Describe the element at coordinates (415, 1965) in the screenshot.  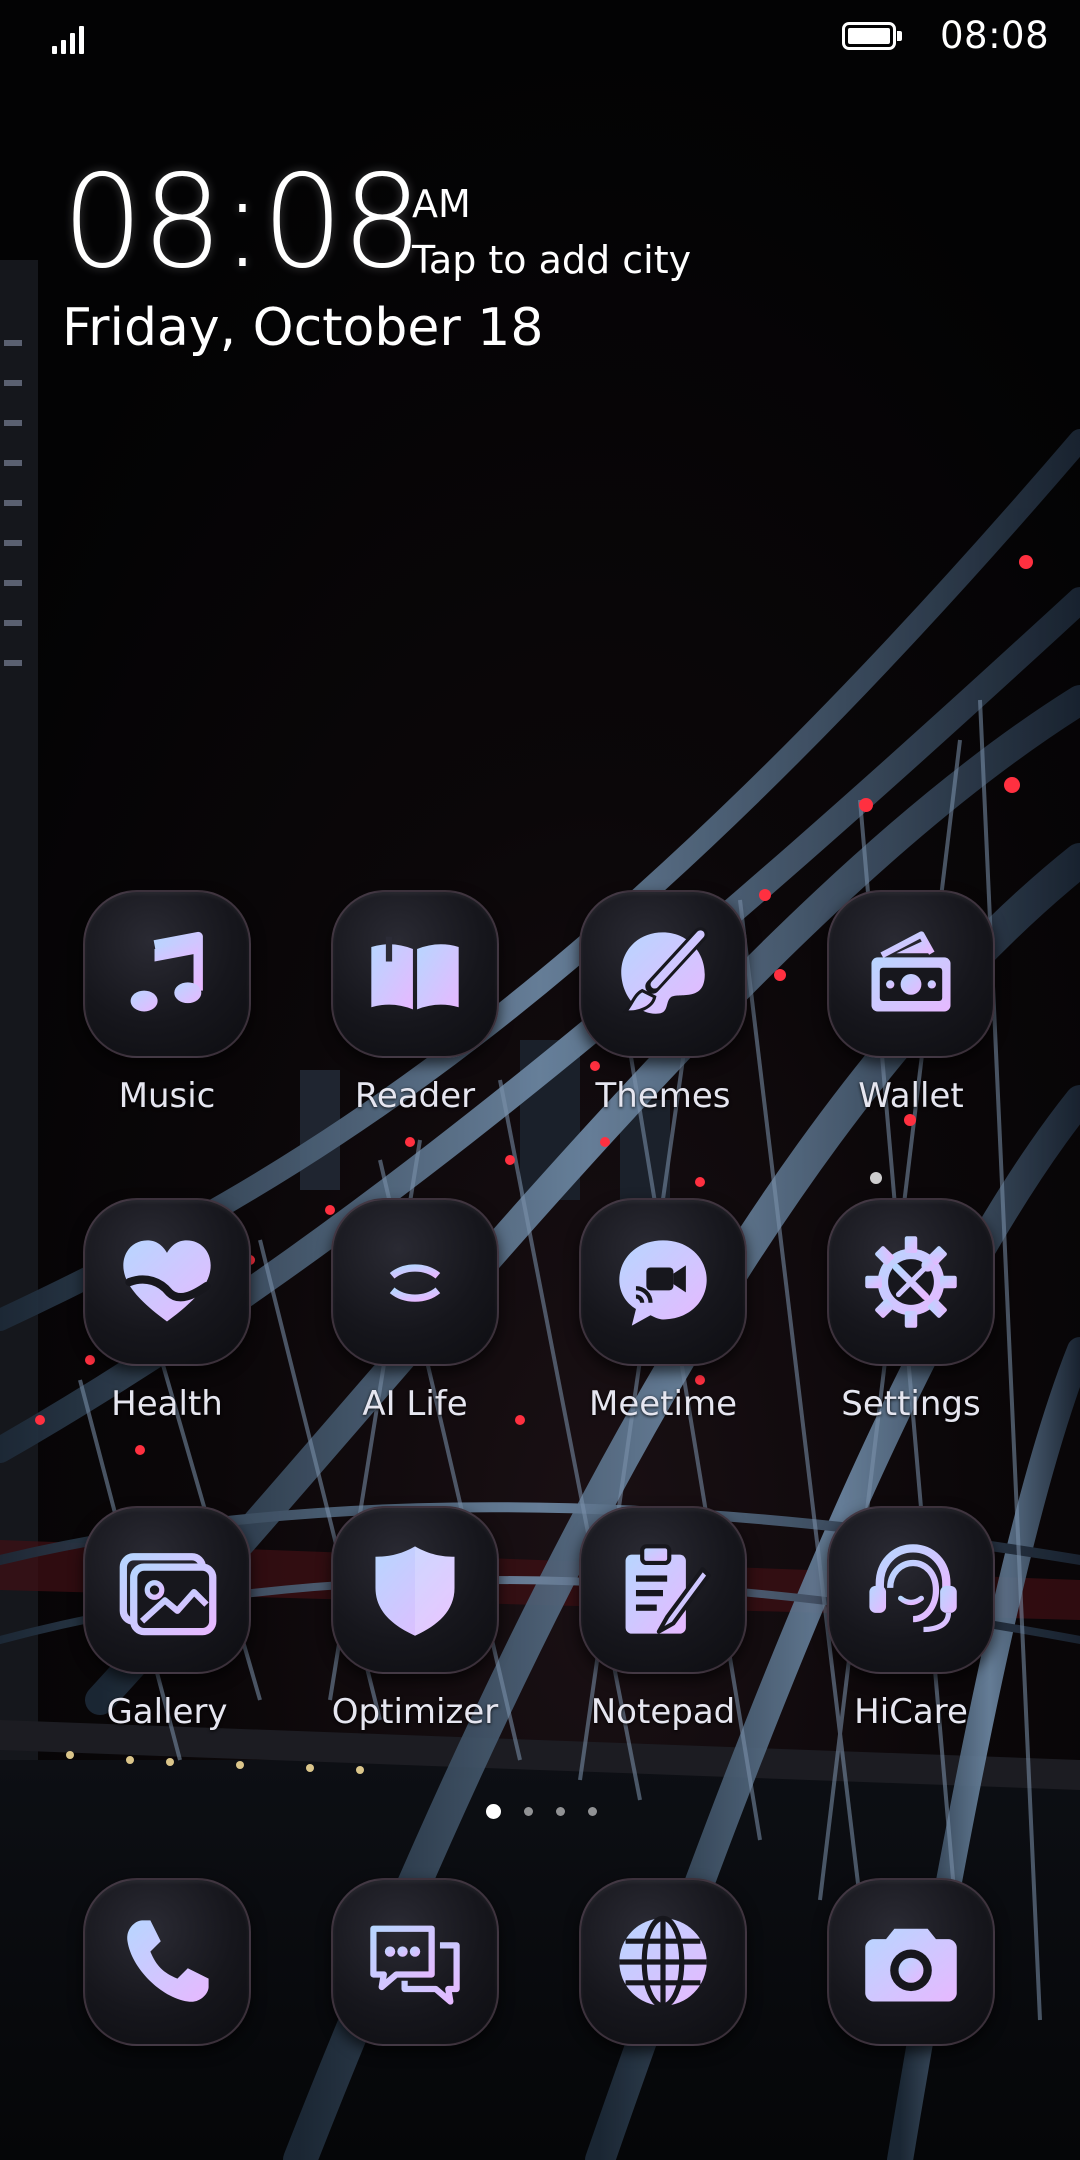
I see `messages-icon` at that location.